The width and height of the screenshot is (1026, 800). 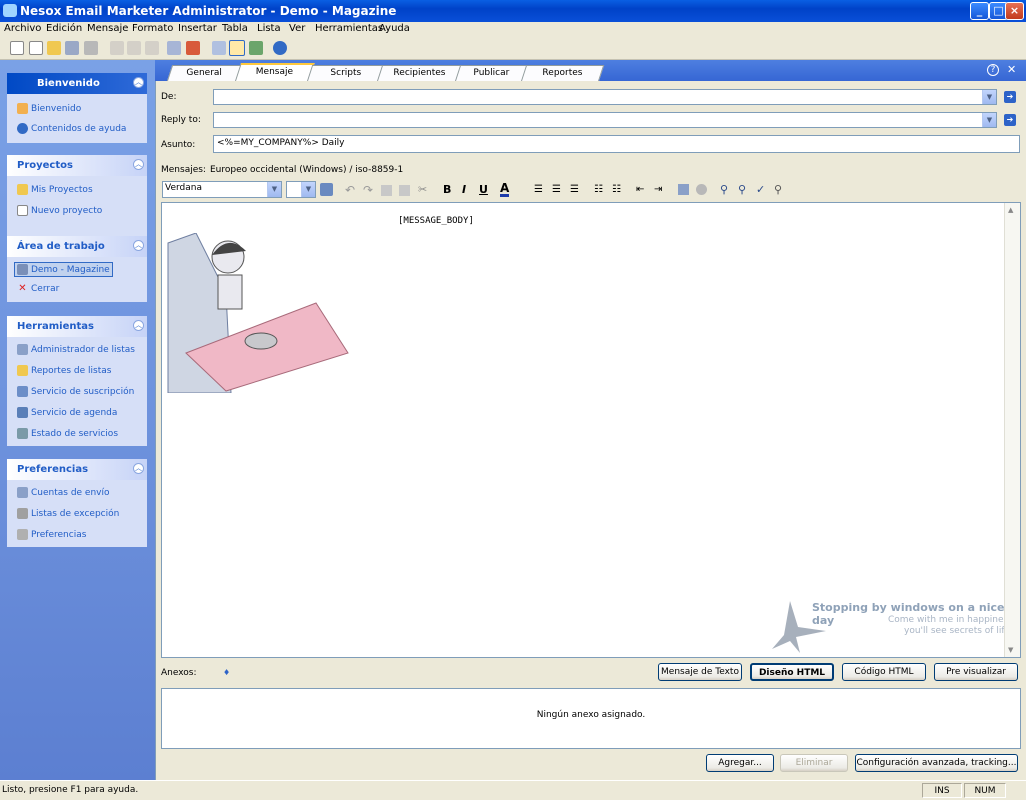 What do you see at coordinates (394, 28) in the screenshot?
I see `menu-ayuda: Ayuda` at bounding box center [394, 28].